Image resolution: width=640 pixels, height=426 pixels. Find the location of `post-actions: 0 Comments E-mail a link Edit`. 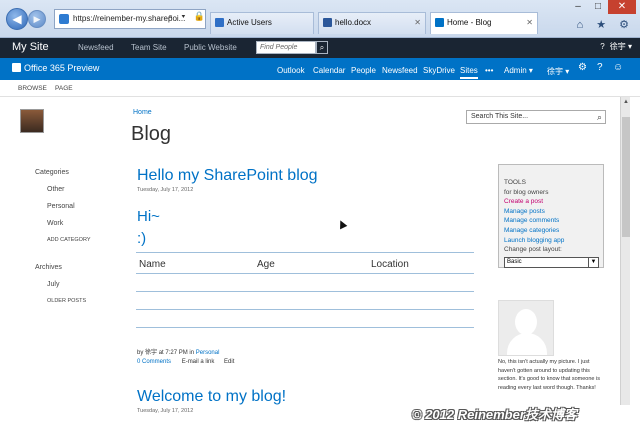

post-actions: 0 Comments E-mail a link Edit is located at coordinates (185, 362).